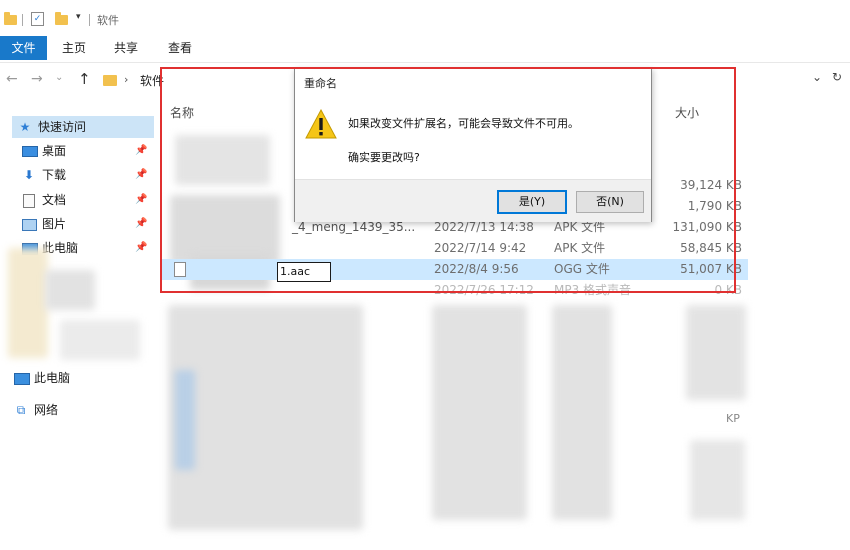 This screenshot has height=550, width=850. I want to click on file-date: 2022/7/26 17:12, so click(484, 290).